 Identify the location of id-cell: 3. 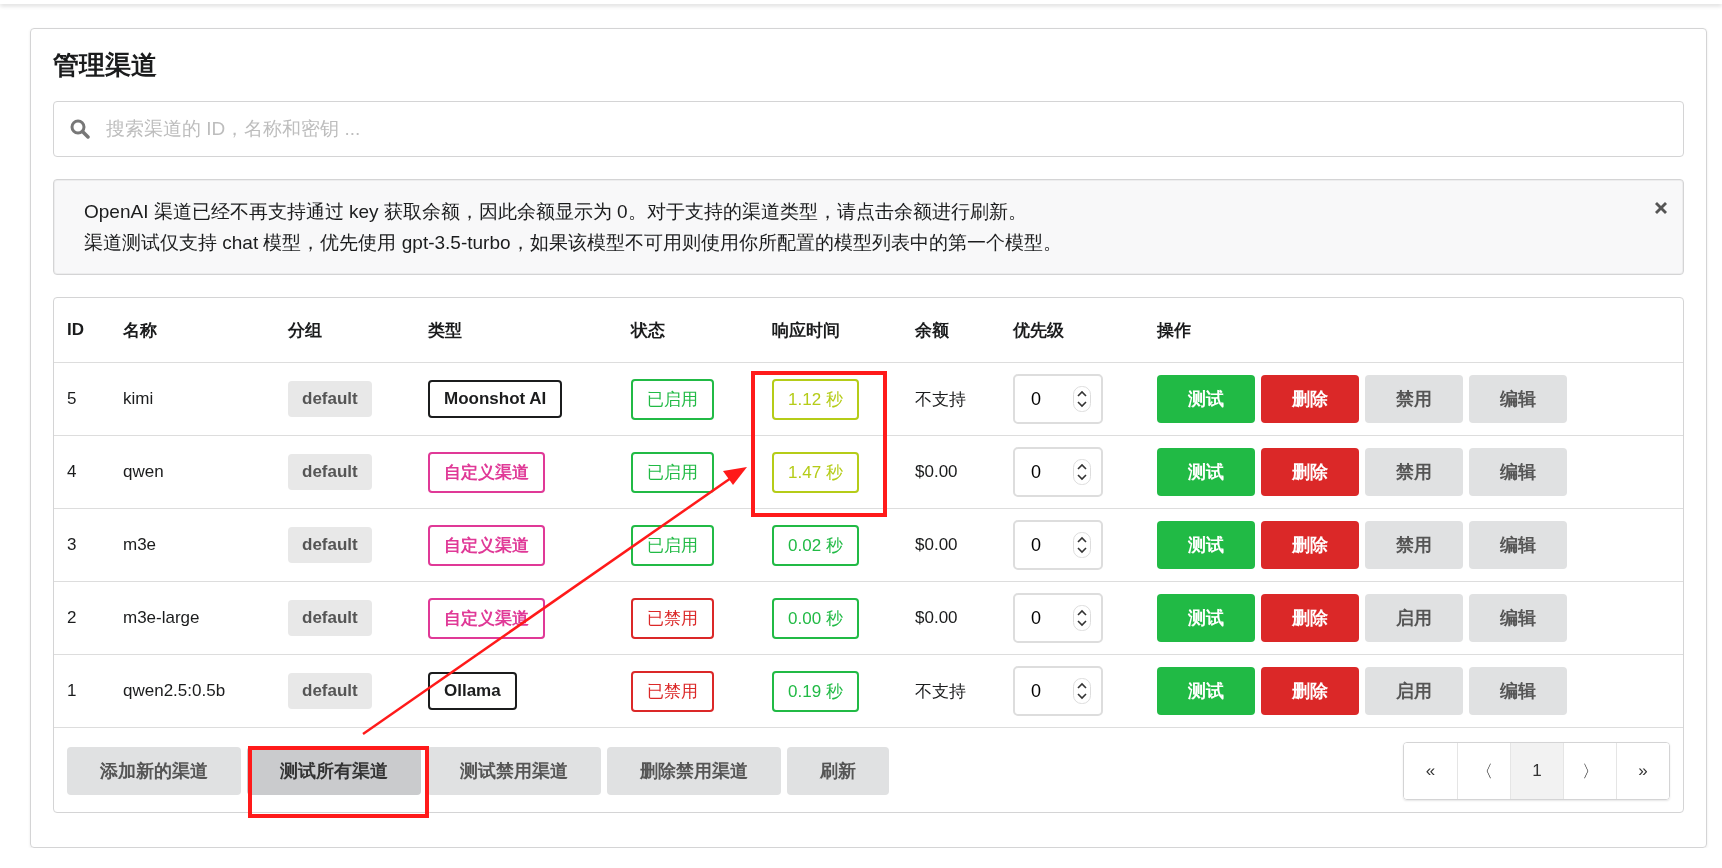
(72, 544).